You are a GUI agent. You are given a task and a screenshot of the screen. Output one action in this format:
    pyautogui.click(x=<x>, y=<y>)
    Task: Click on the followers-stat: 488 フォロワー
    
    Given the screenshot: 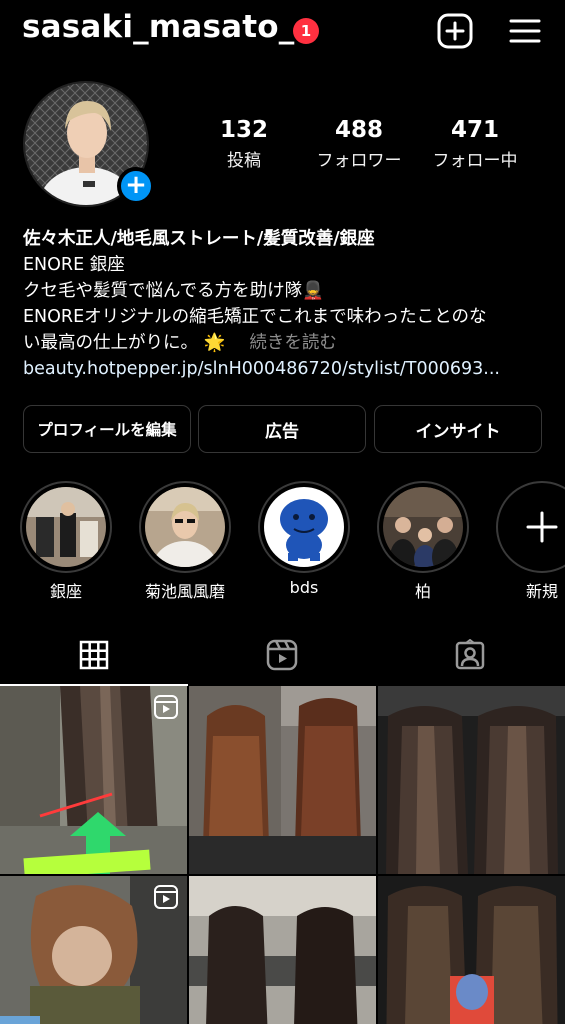 What is the action you would take?
    pyautogui.click(x=359, y=144)
    